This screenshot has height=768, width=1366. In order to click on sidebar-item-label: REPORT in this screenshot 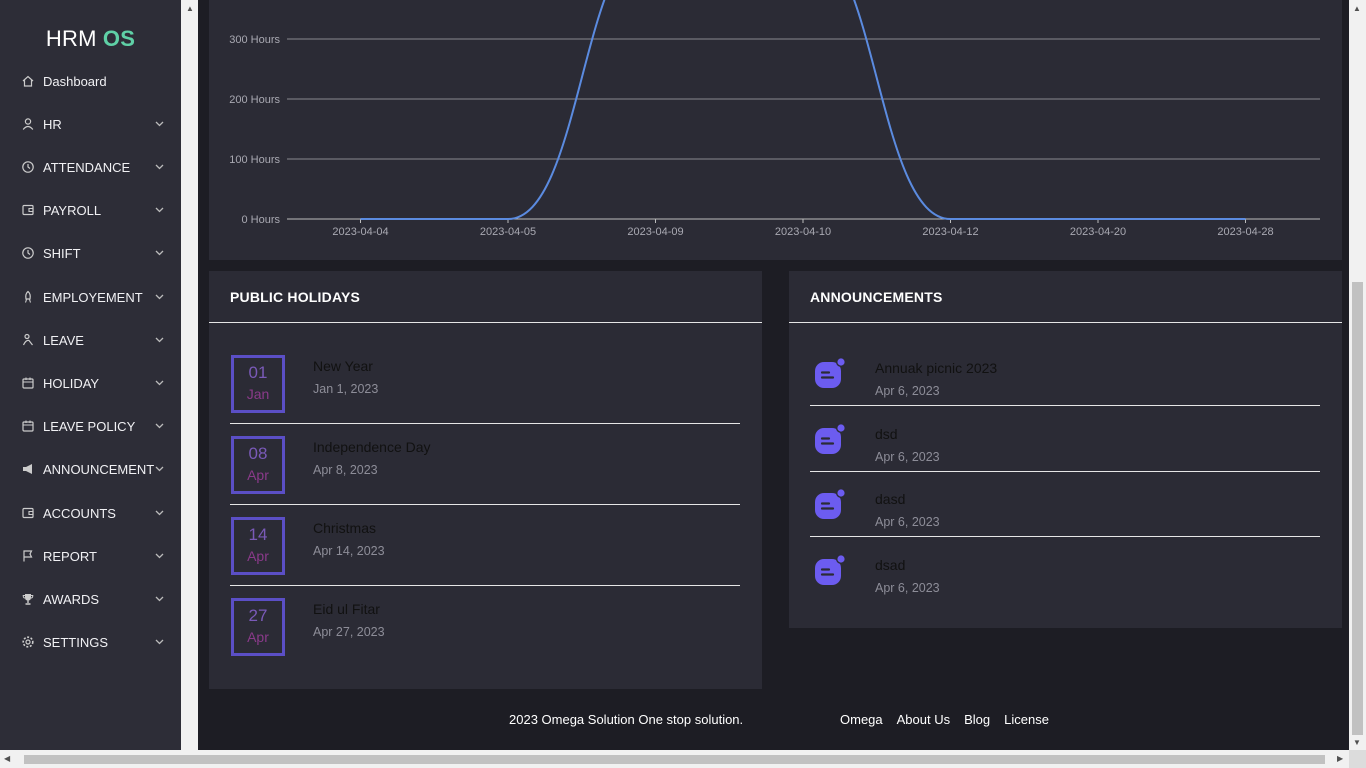, I will do `click(70, 556)`.